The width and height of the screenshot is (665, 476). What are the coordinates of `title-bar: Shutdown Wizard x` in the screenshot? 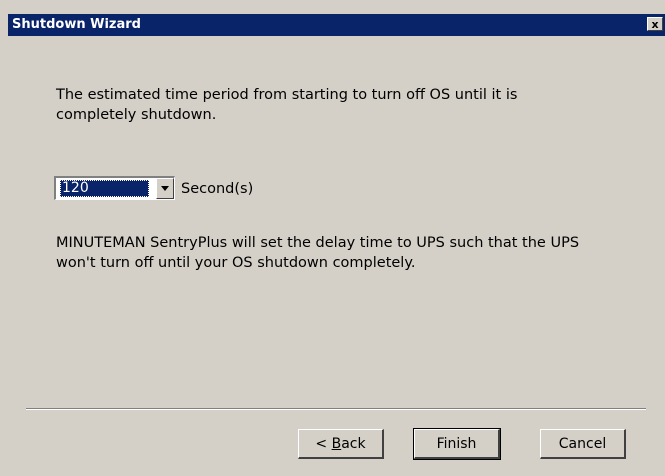 It's located at (336, 25).